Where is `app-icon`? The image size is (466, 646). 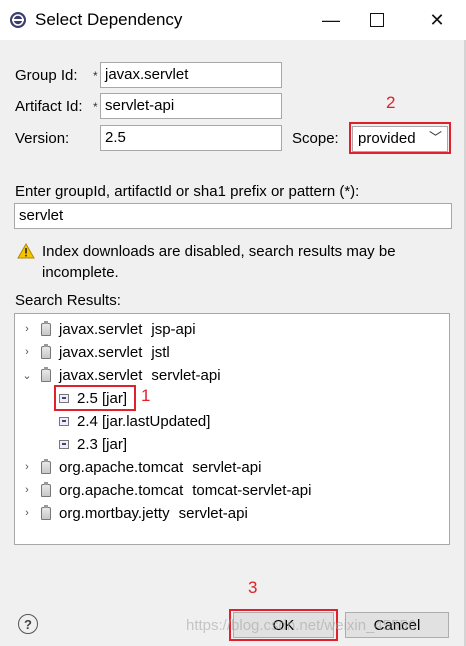
app-icon is located at coordinates (18, 20).